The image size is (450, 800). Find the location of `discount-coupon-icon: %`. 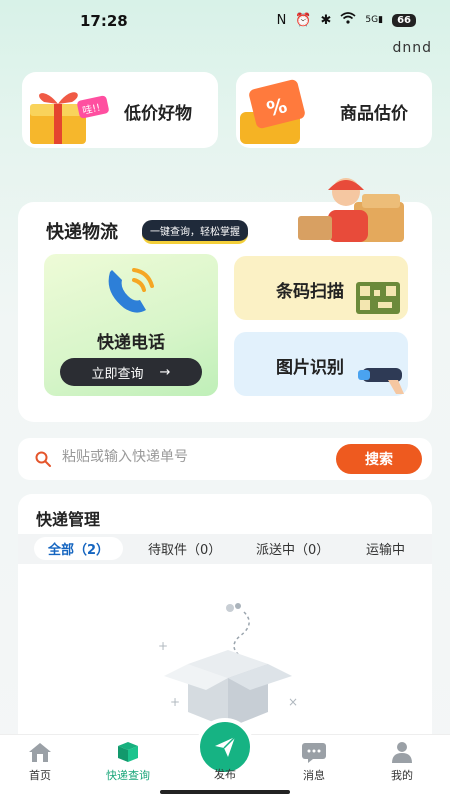

discount-coupon-icon: % is located at coordinates (272, 111).